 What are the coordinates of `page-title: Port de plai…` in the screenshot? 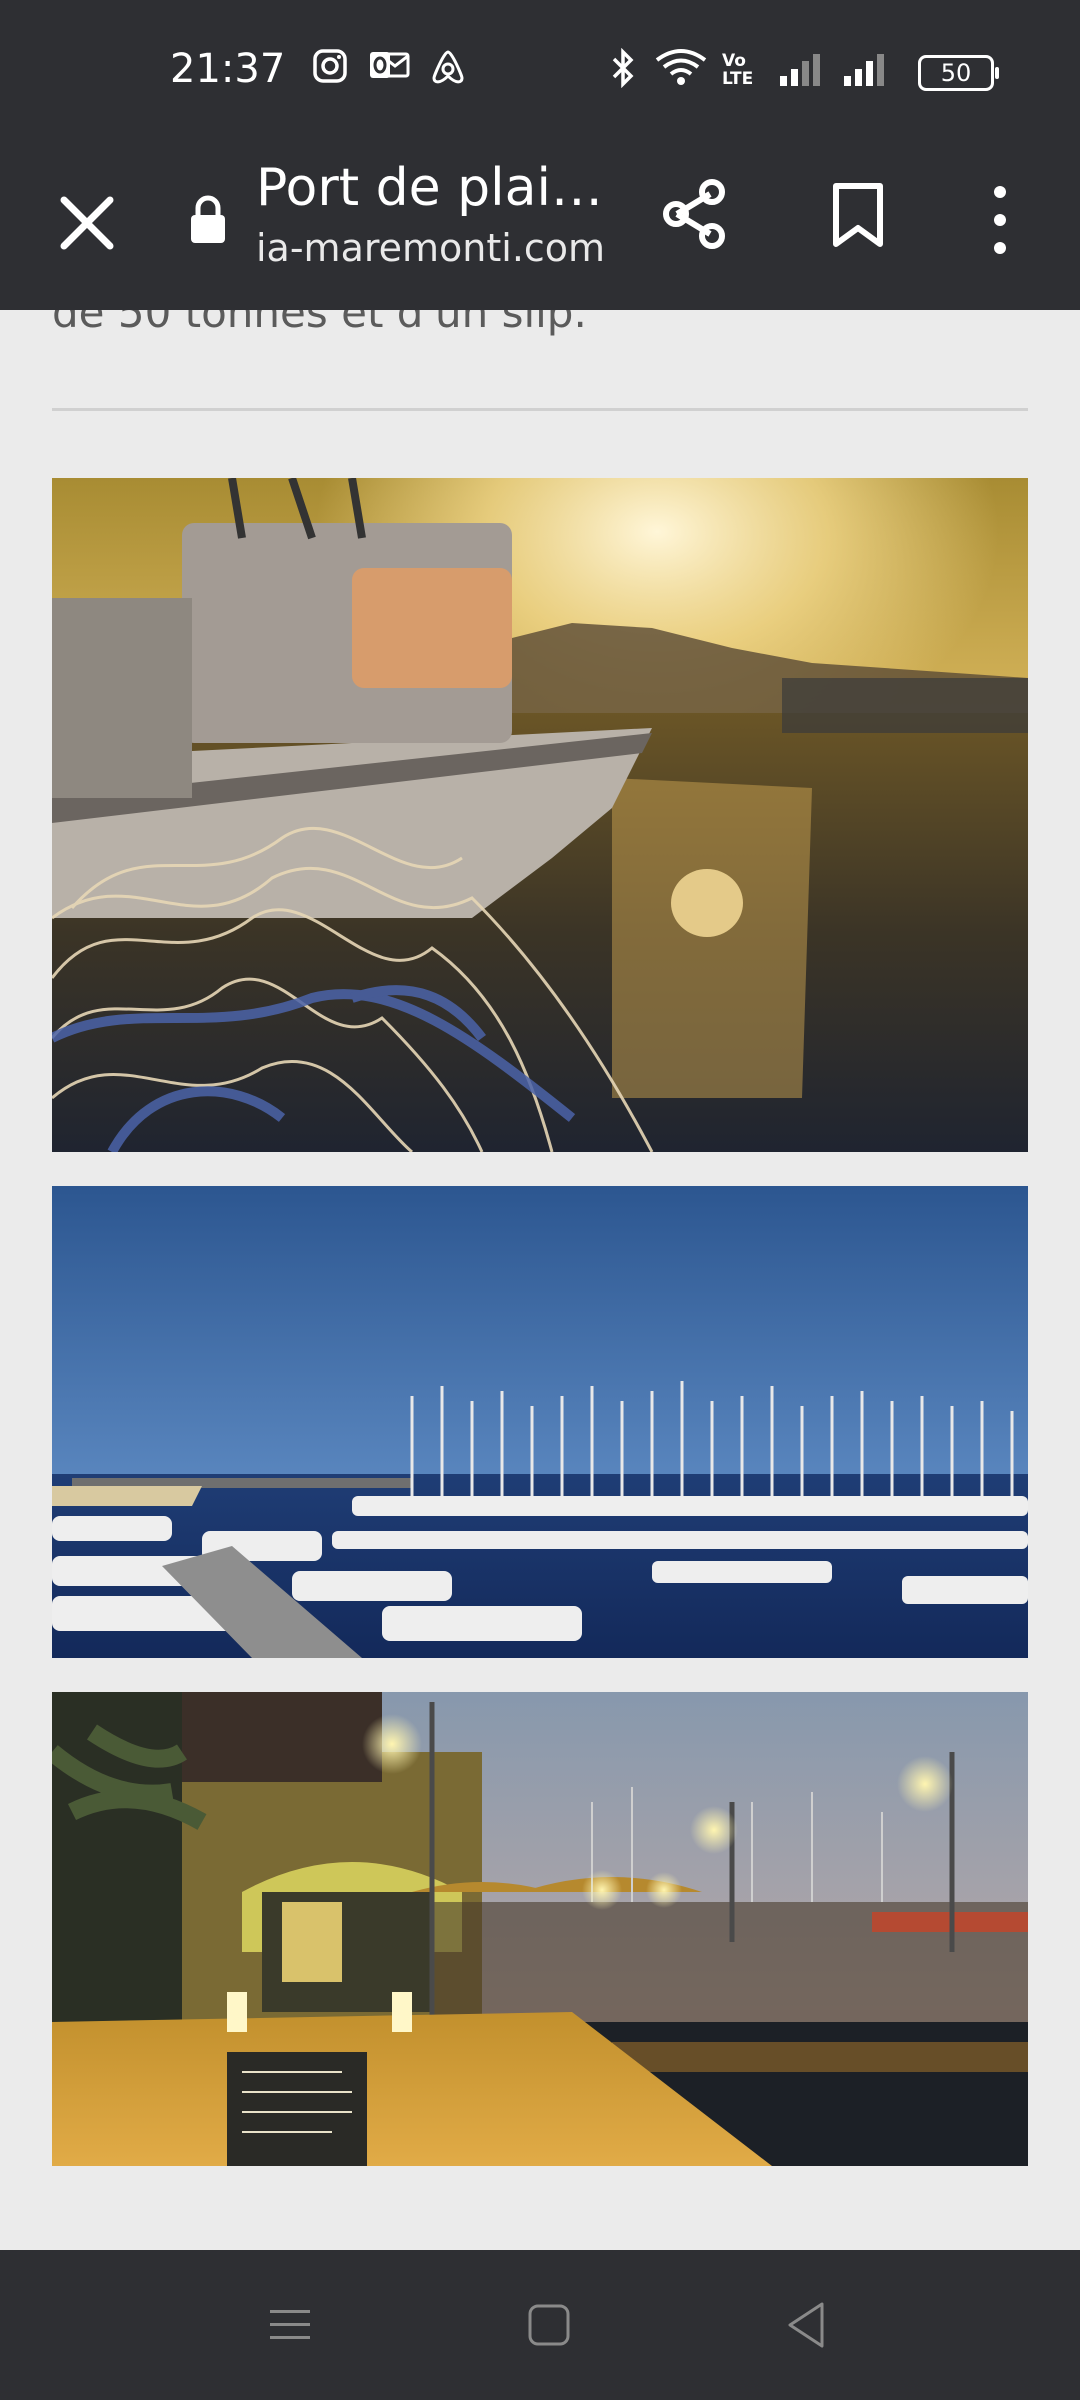 It's located at (429, 188).